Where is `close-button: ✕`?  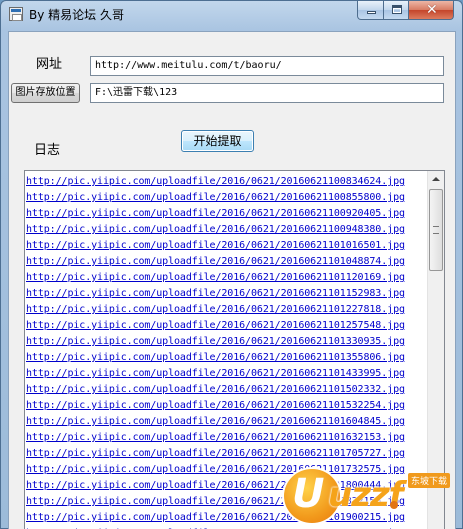
close-button: ✕ is located at coordinates (431, 10).